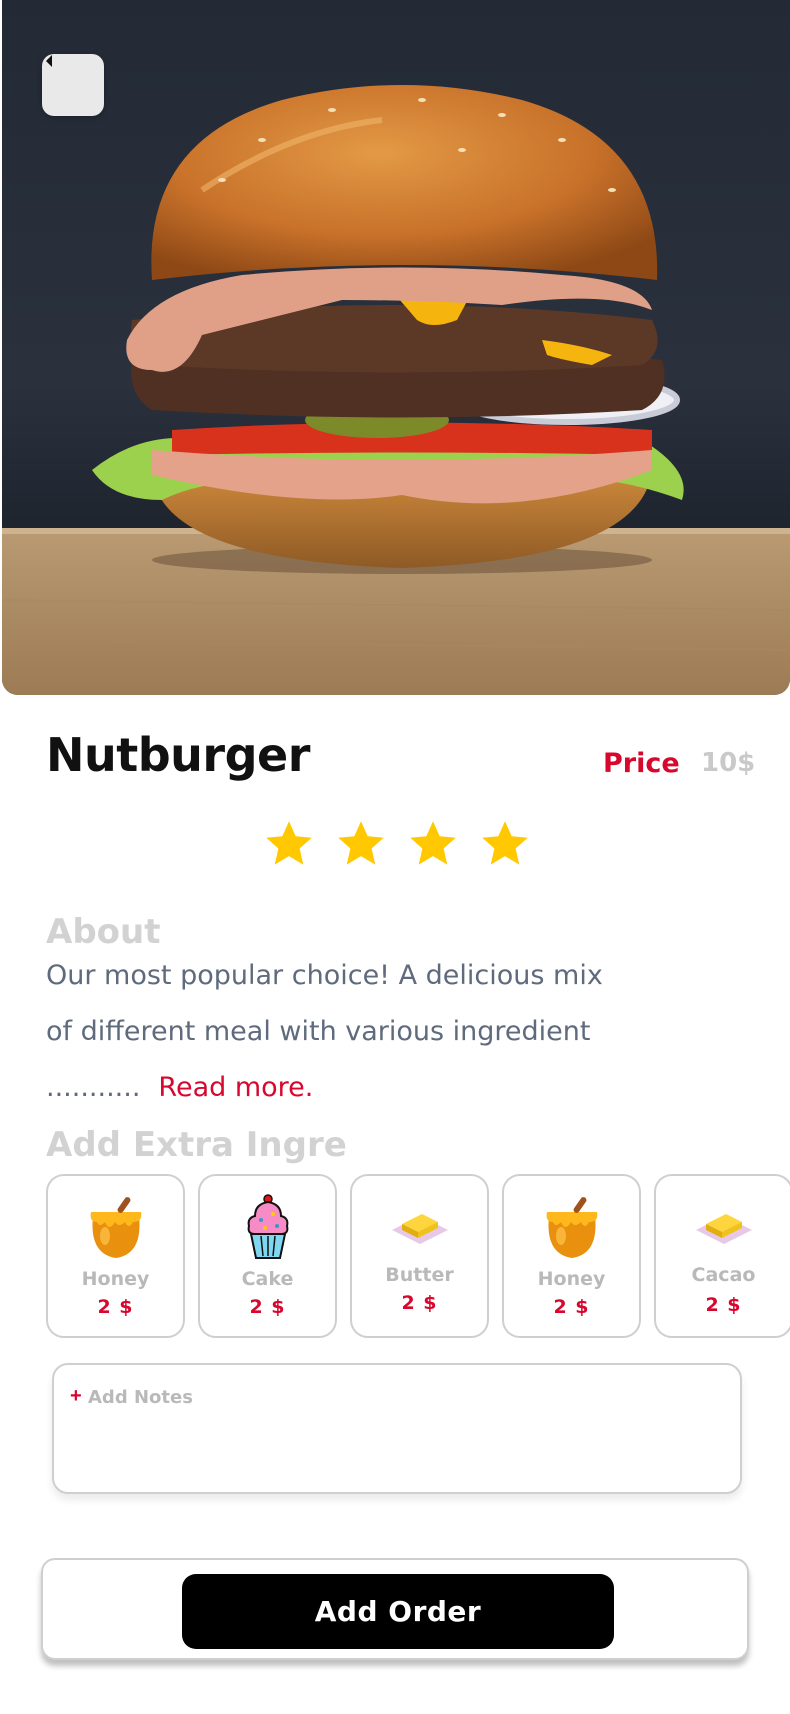 The width and height of the screenshot is (790, 1714). Describe the element at coordinates (73, 85) in the screenshot. I see `back-button` at that location.